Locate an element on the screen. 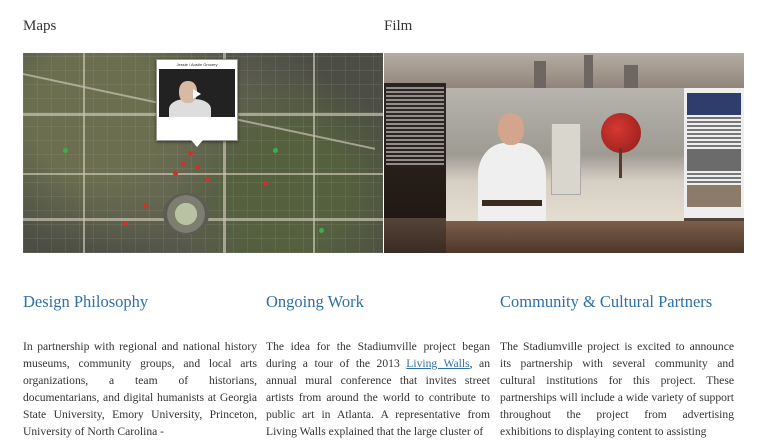 The width and height of the screenshot is (768, 440). red-tree is located at coordinates (621, 133).